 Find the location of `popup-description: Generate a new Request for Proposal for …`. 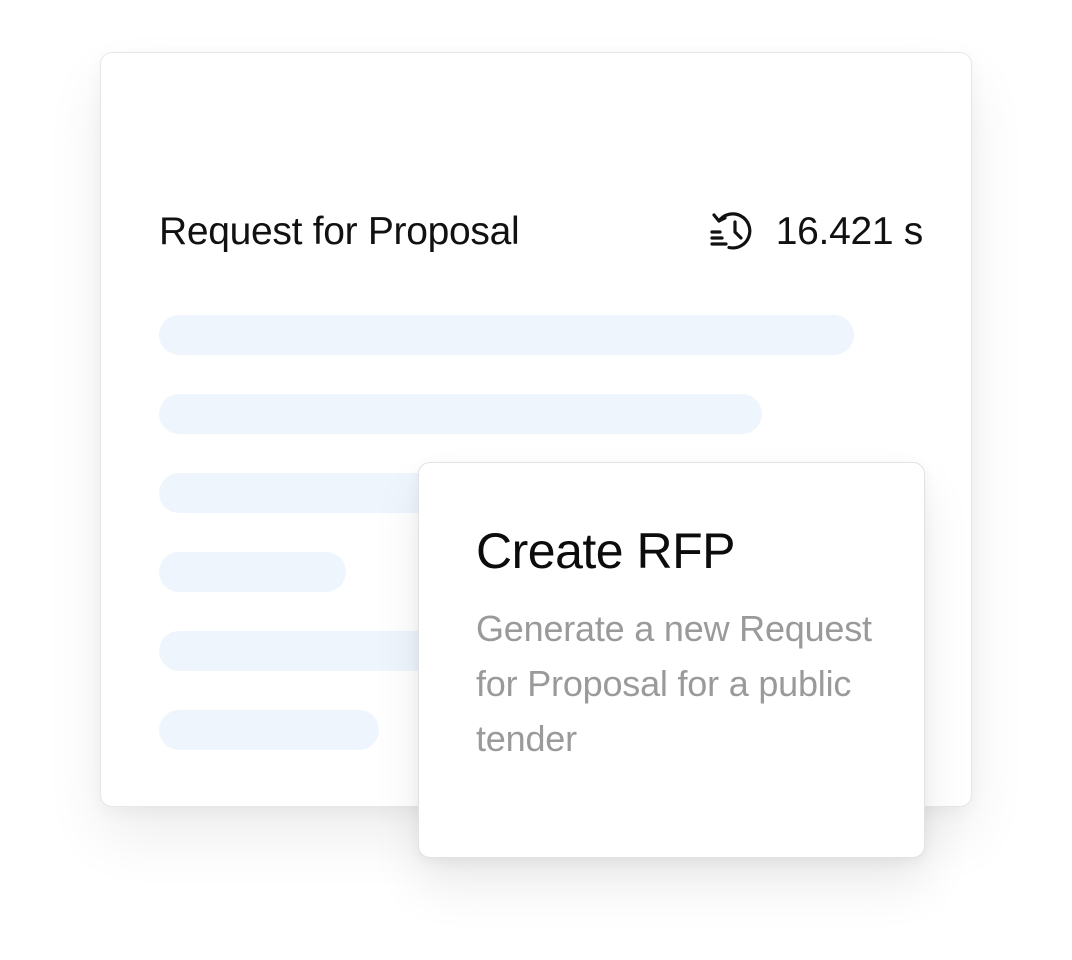

popup-description: Generate a new Request for Proposal for … is located at coordinates (674, 683).